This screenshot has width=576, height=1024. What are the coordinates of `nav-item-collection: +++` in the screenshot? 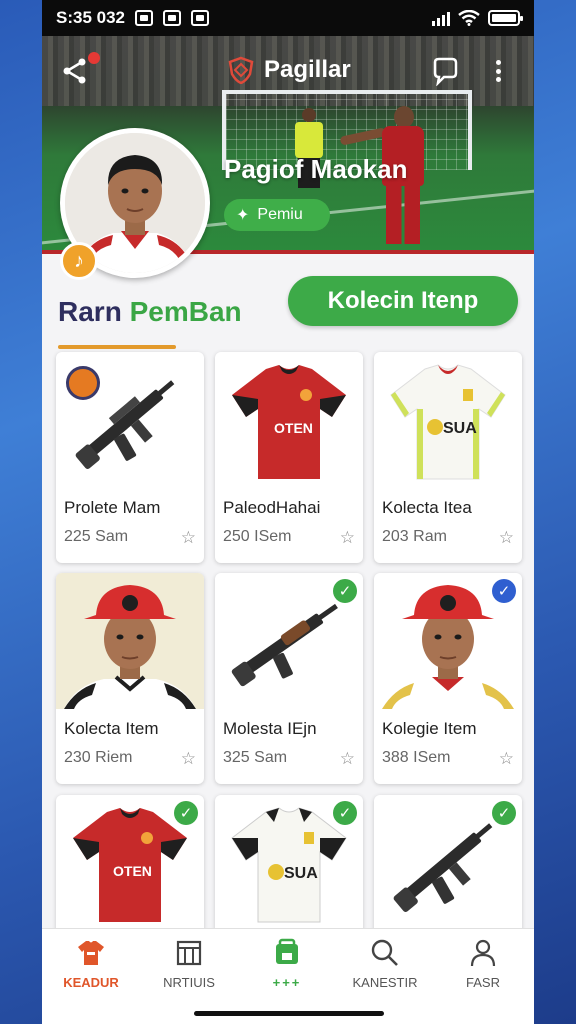 It's located at (287, 967).